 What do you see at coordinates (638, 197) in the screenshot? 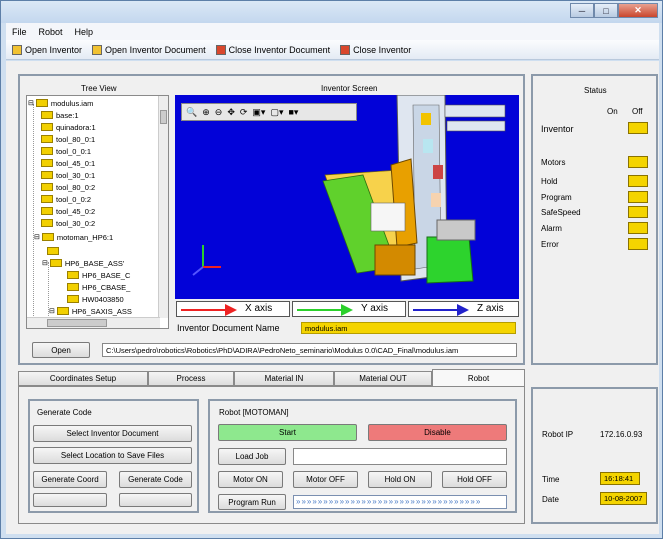
I see `program-indicator` at bounding box center [638, 197].